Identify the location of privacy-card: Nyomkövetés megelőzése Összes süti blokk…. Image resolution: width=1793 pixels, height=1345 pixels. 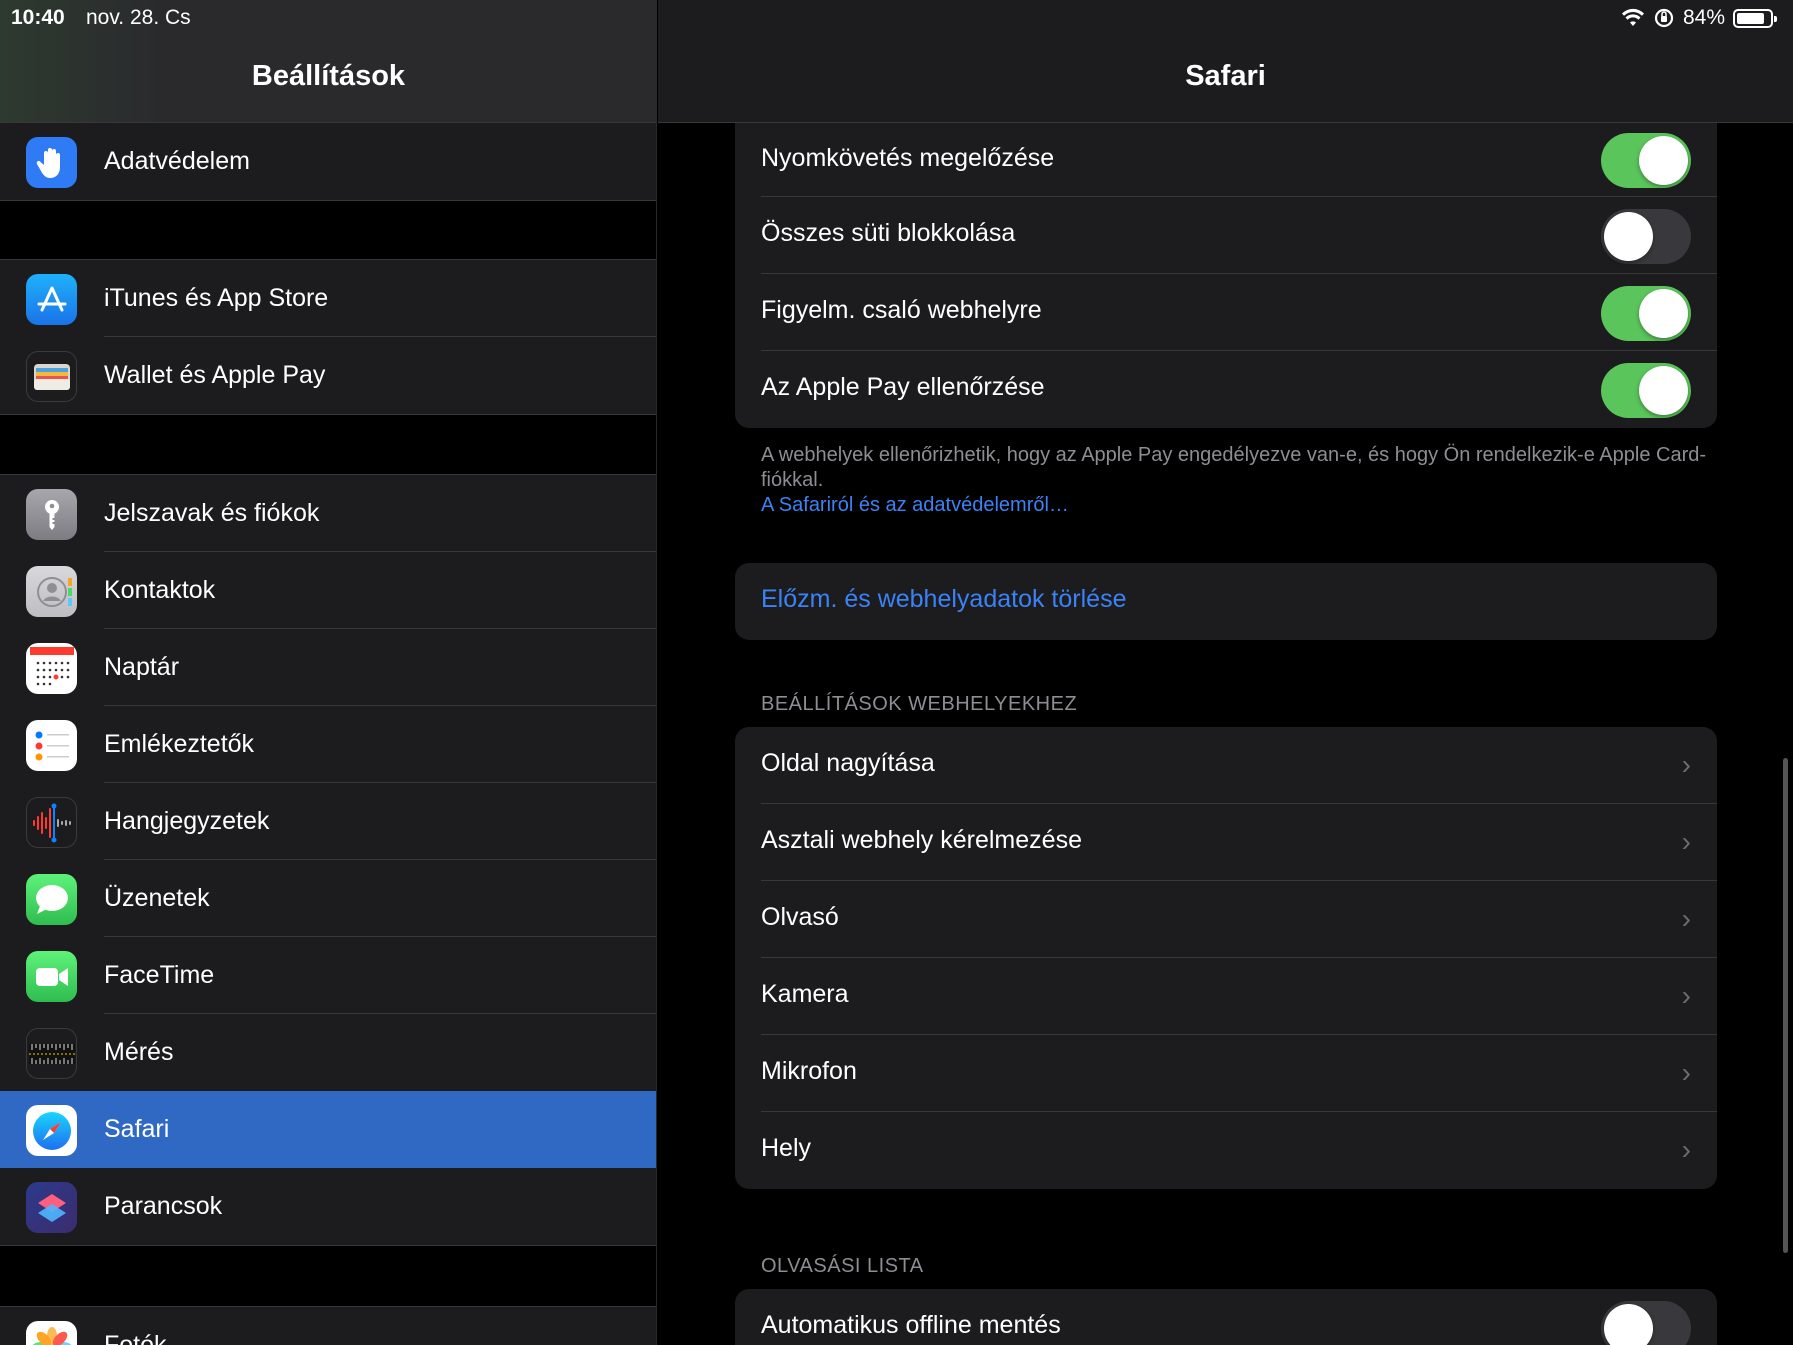
(1226, 275).